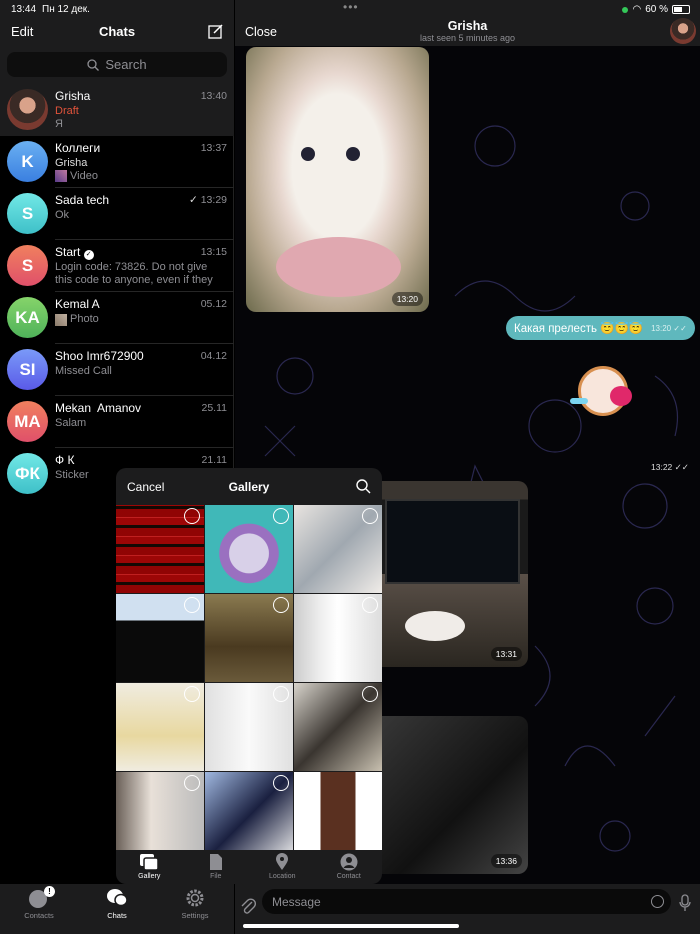 Image resolution: width=700 pixels, height=934 pixels. I want to click on draft-label: Draft, so click(67, 111).